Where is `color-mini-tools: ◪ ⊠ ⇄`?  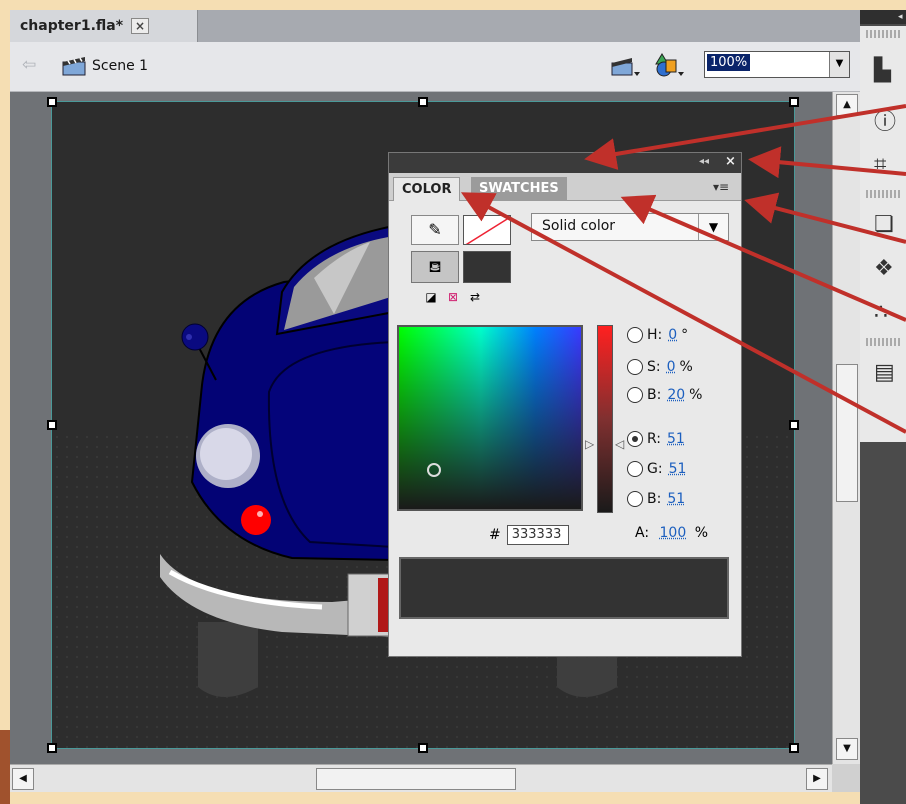
color-mini-tools: ◪ ⊠ ⇄ is located at coordinates (453, 297).